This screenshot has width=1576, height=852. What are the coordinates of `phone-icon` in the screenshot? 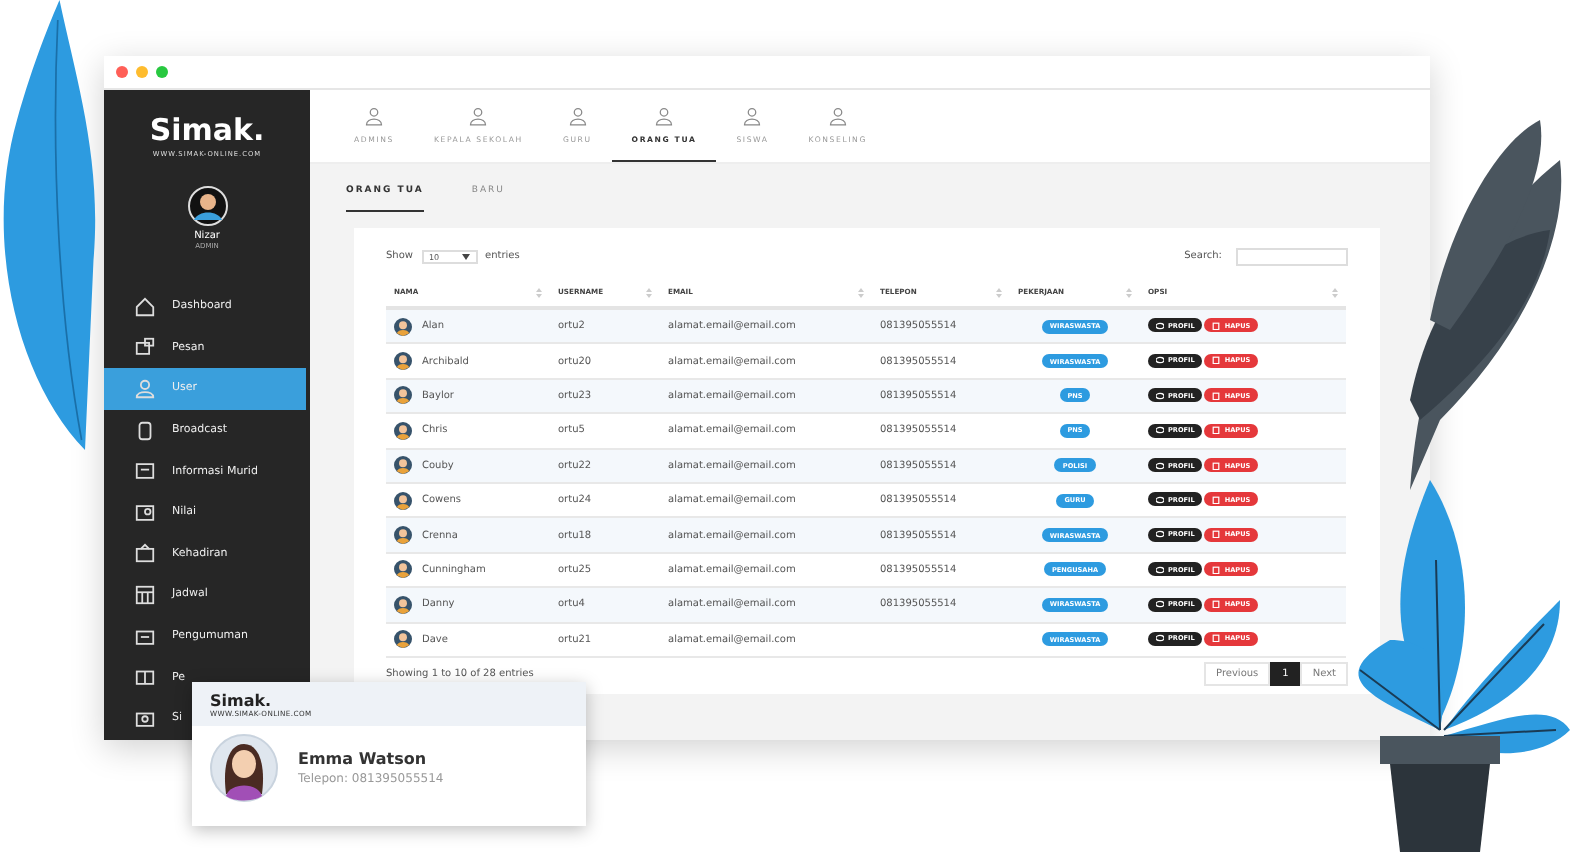 It's located at (145, 430).